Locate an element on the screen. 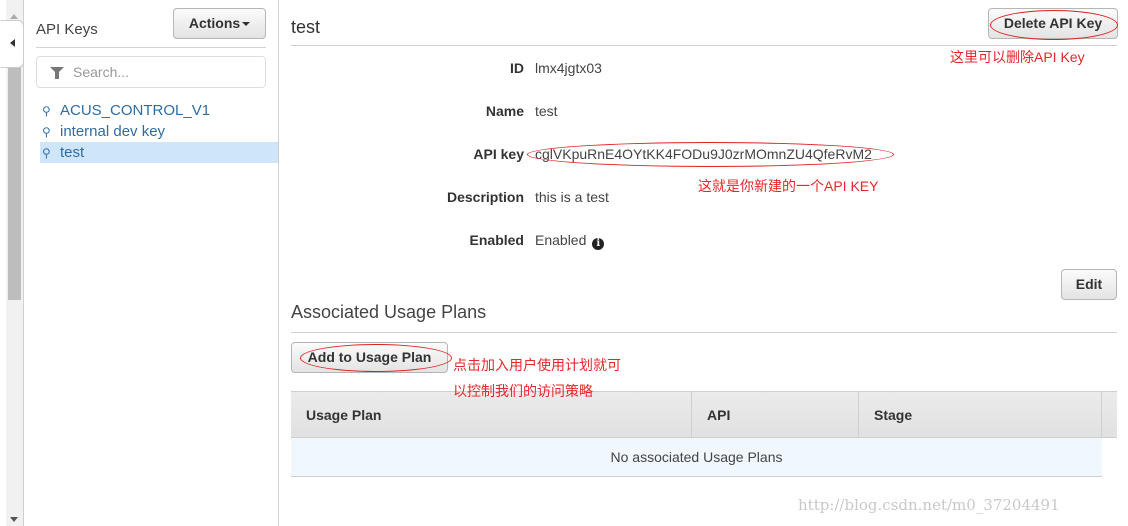 This screenshot has width=1128, height=526. sidebar-divider is located at coordinates (278, 263).